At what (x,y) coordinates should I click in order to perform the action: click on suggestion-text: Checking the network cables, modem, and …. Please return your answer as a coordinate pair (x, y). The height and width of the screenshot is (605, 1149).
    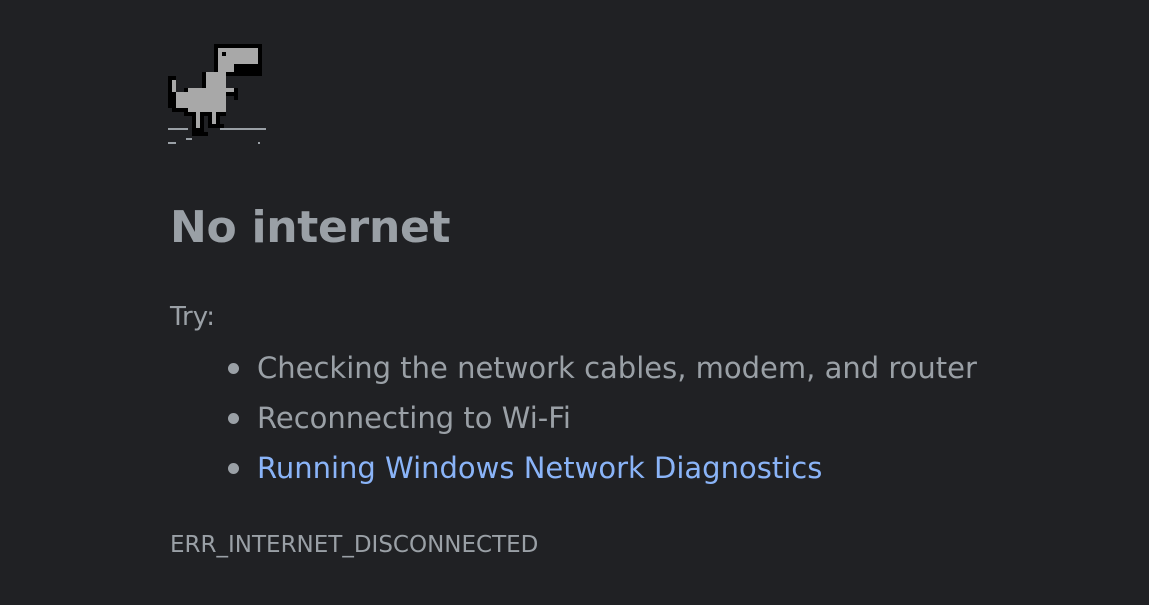
    Looking at the image, I should click on (617, 368).